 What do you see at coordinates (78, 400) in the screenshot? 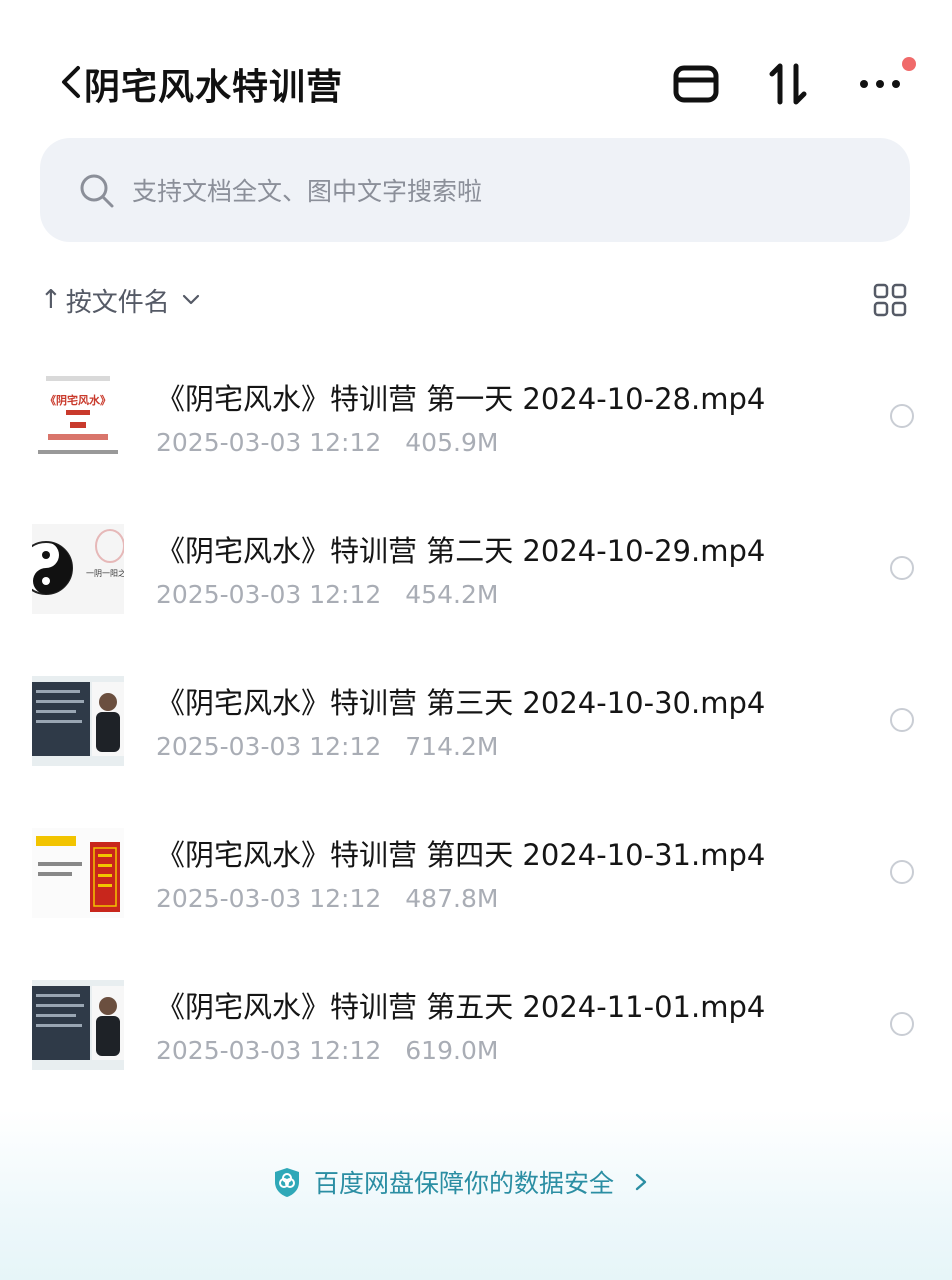
I see `thumbnail-caption: 《阴宅风水》` at bounding box center [78, 400].